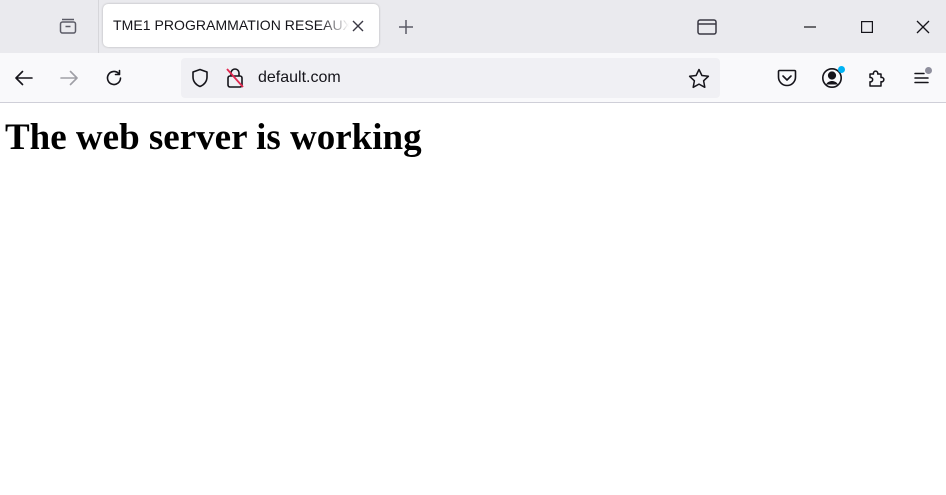 The width and height of the screenshot is (946, 495). I want to click on minimize-icon, so click(810, 26).